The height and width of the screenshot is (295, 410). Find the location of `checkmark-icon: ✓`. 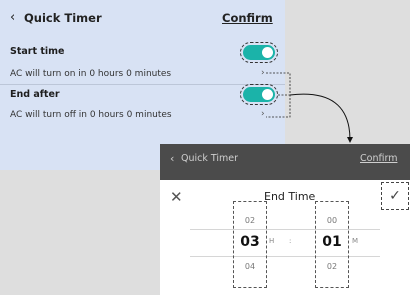

checkmark-icon: ✓ is located at coordinates (395, 196).